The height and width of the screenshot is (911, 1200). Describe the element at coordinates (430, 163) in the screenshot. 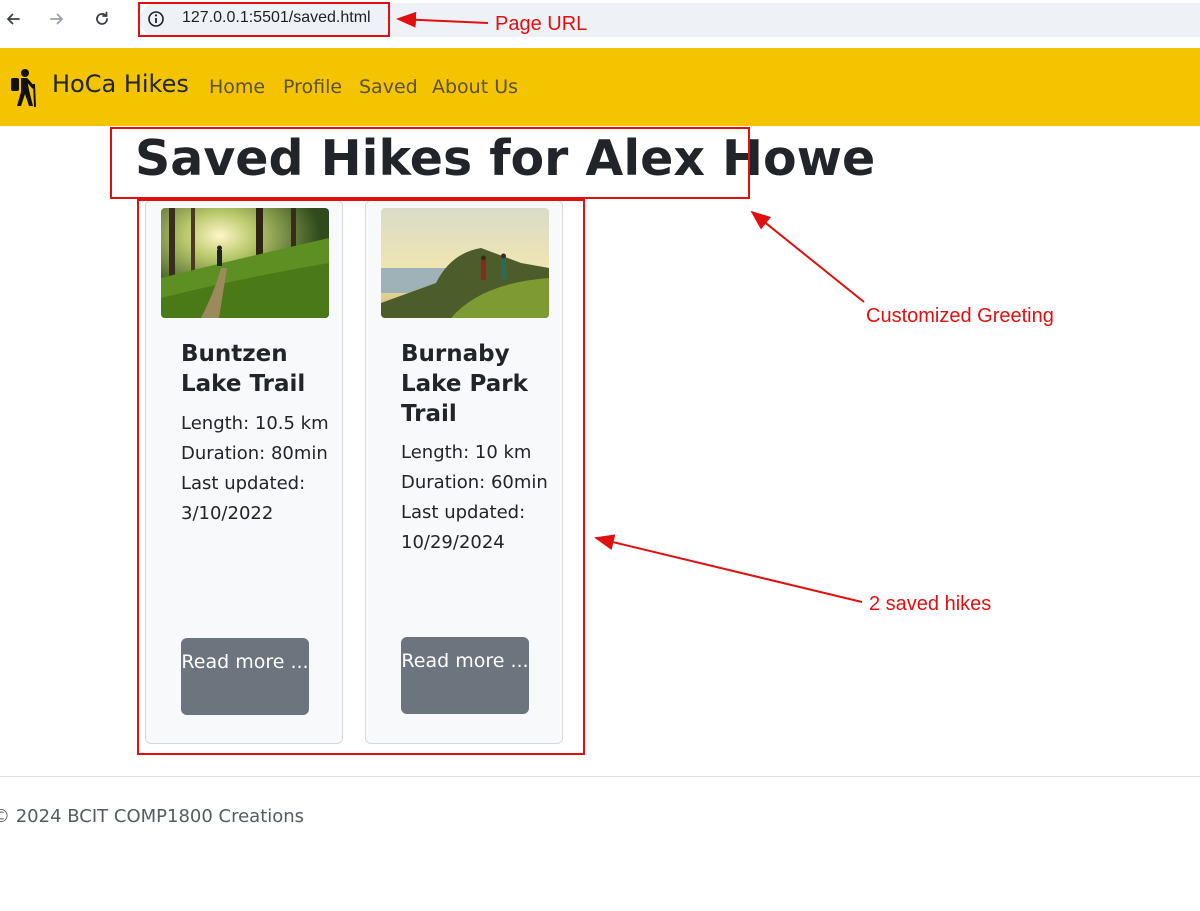

I see `annotation-box-greeting` at that location.